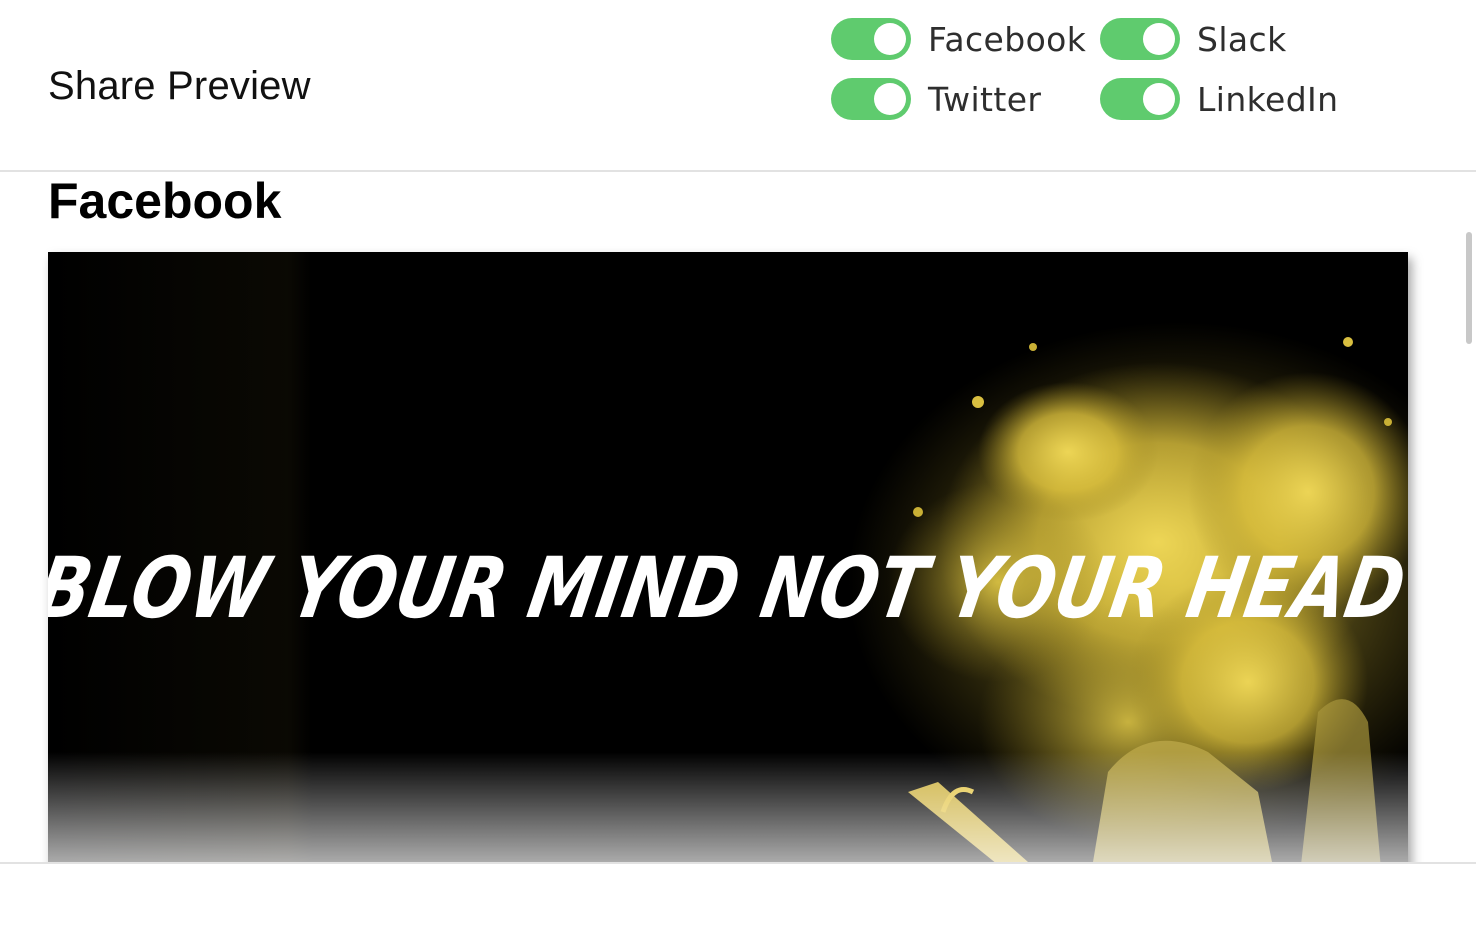 Image resolution: width=1476 pixels, height=936 pixels. Describe the element at coordinates (871, 99) in the screenshot. I see `twitter-switch` at that location.